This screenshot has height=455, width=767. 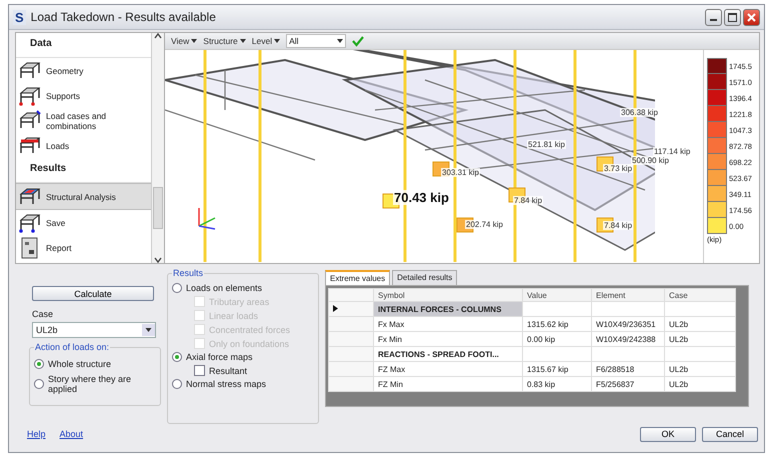 I want to click on table-cell: FZ Min, so click(x=448, y=384).